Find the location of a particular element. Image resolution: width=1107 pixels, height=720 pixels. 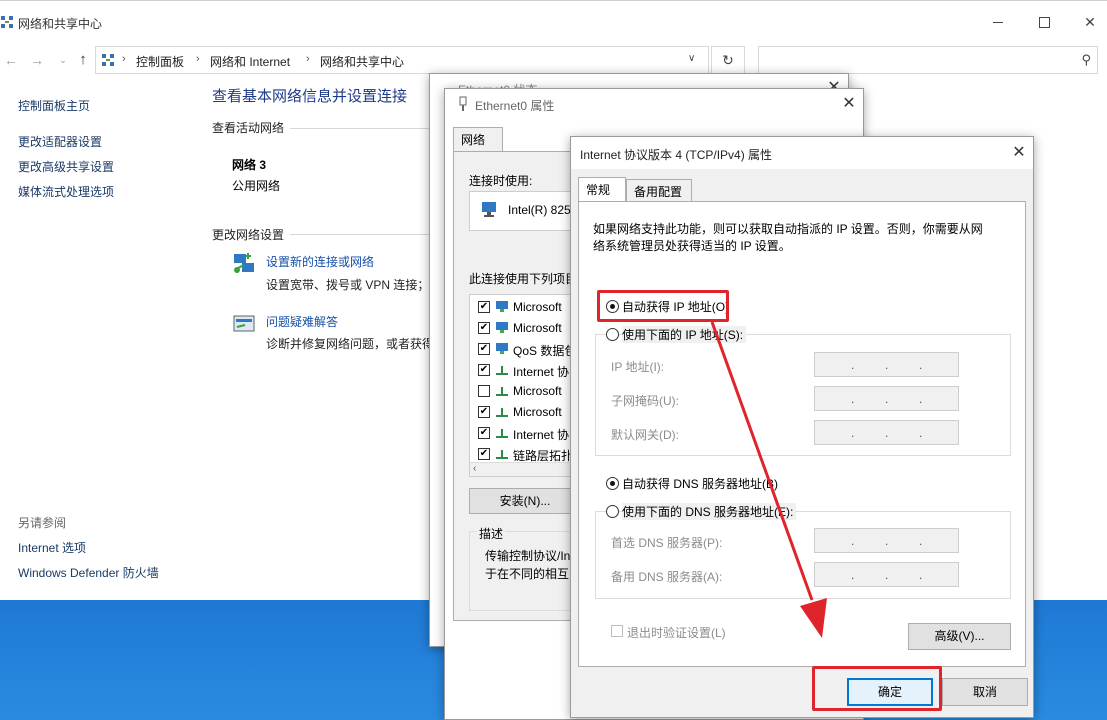

change-settings-heading: 更改网络设置 is located at coordinates (248, 235).